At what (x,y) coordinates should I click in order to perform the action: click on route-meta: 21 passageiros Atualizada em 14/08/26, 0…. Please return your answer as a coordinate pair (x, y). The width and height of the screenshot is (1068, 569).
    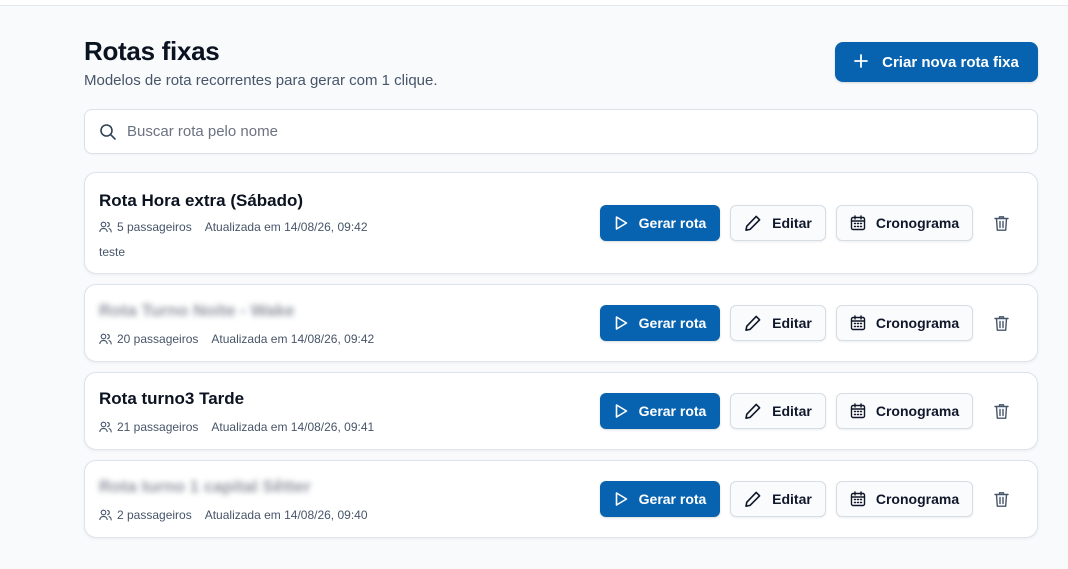
    Looking at the image, I should click on (236, 427).